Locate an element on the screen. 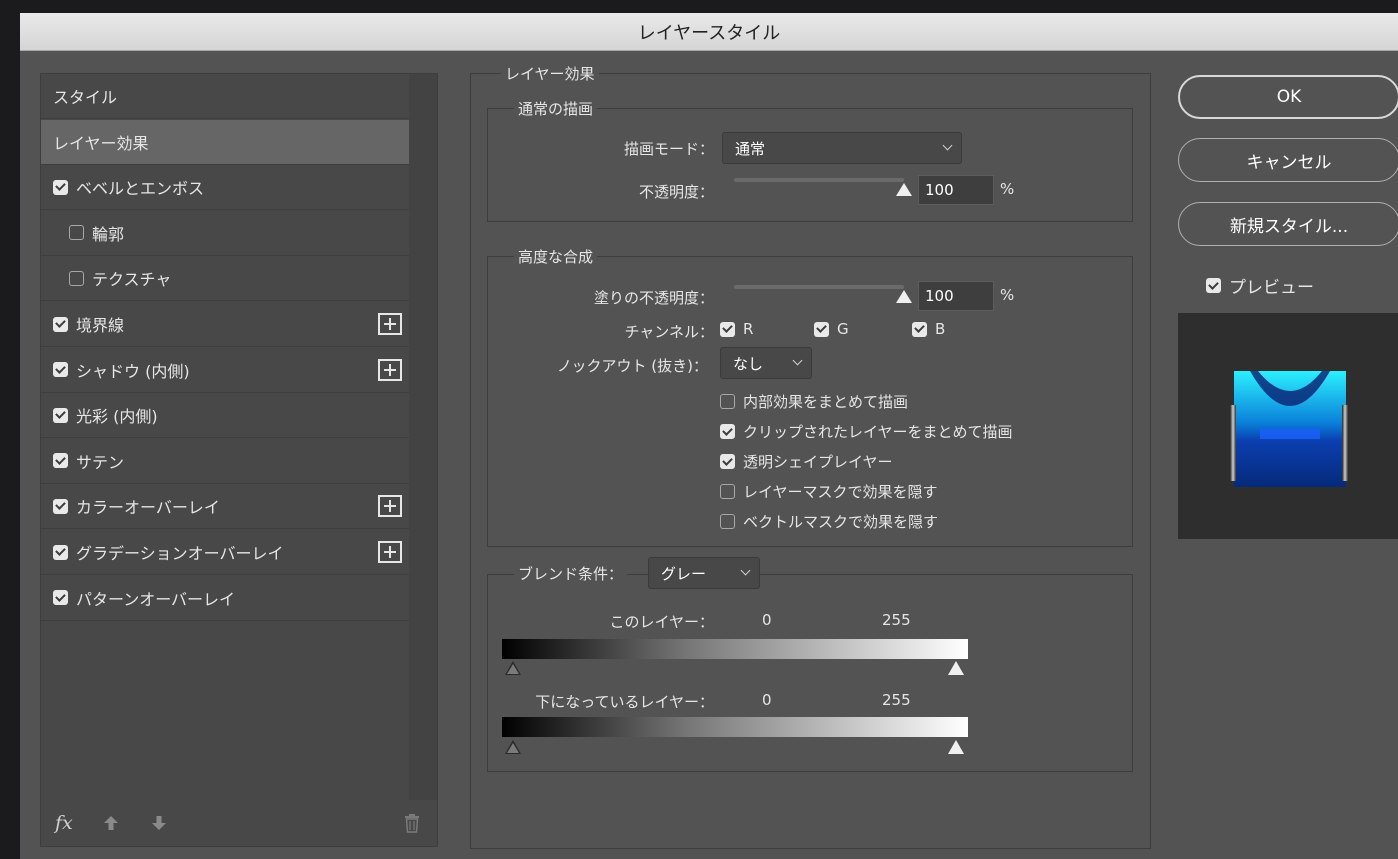 This screenshot has height=859, width=1398. advanced-option: 透明シェイプレイヤー is located at coordinates (806, 461).